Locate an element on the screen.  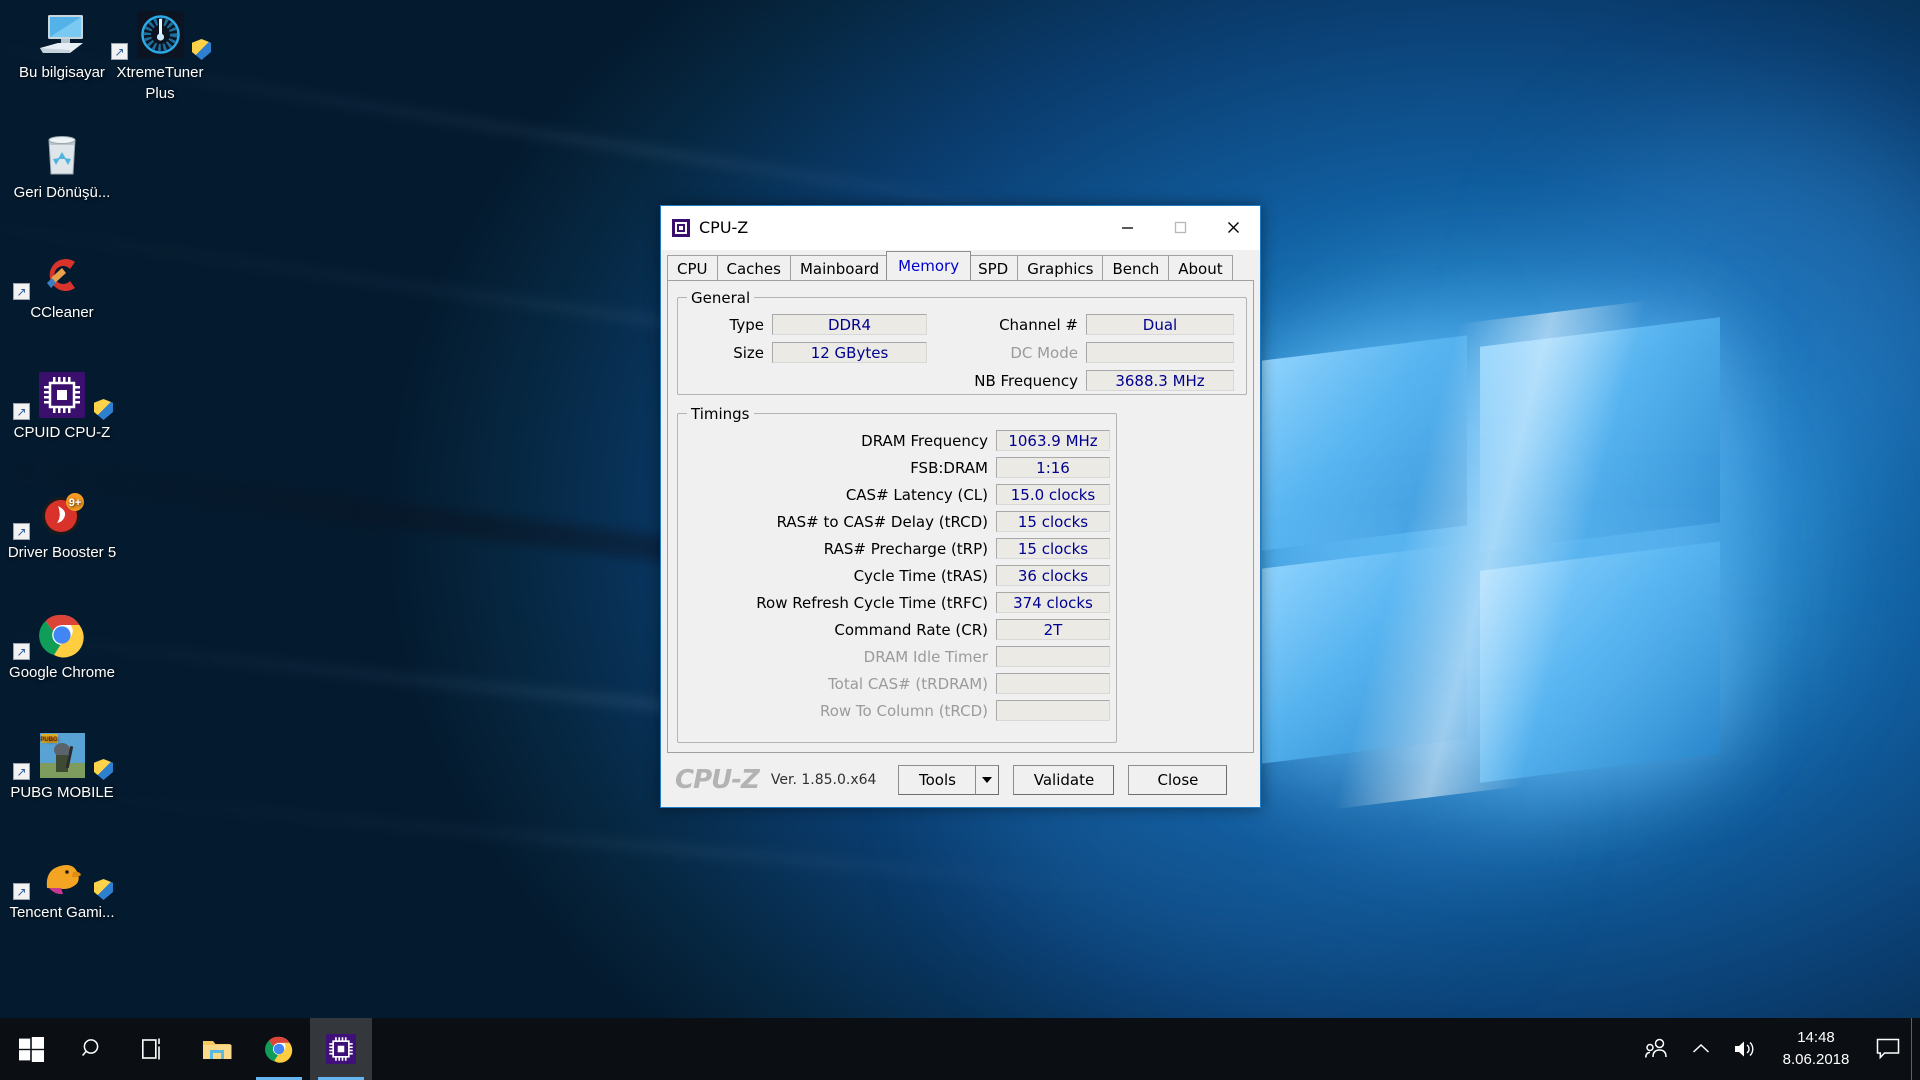
dram-idle-timer-value is located at coordinates (1053, 656).